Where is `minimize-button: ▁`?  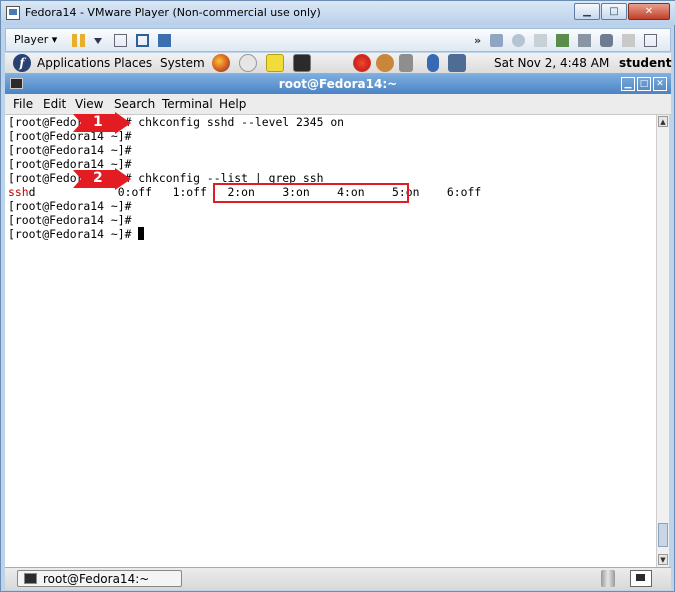 minimize-button: ▁ is located at coordinates (587, 11).